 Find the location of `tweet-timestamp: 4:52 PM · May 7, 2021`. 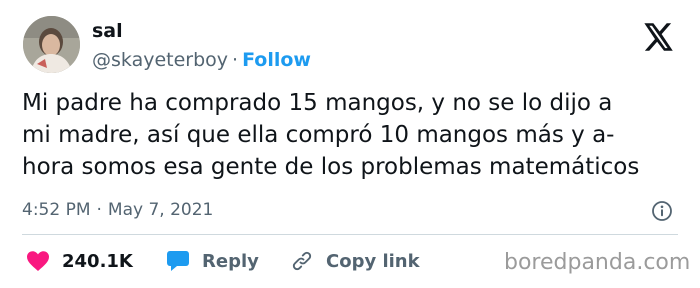

tweet-timestamp: 4:52 PM · May 7, 2021 is located at coordinates (117, 210).